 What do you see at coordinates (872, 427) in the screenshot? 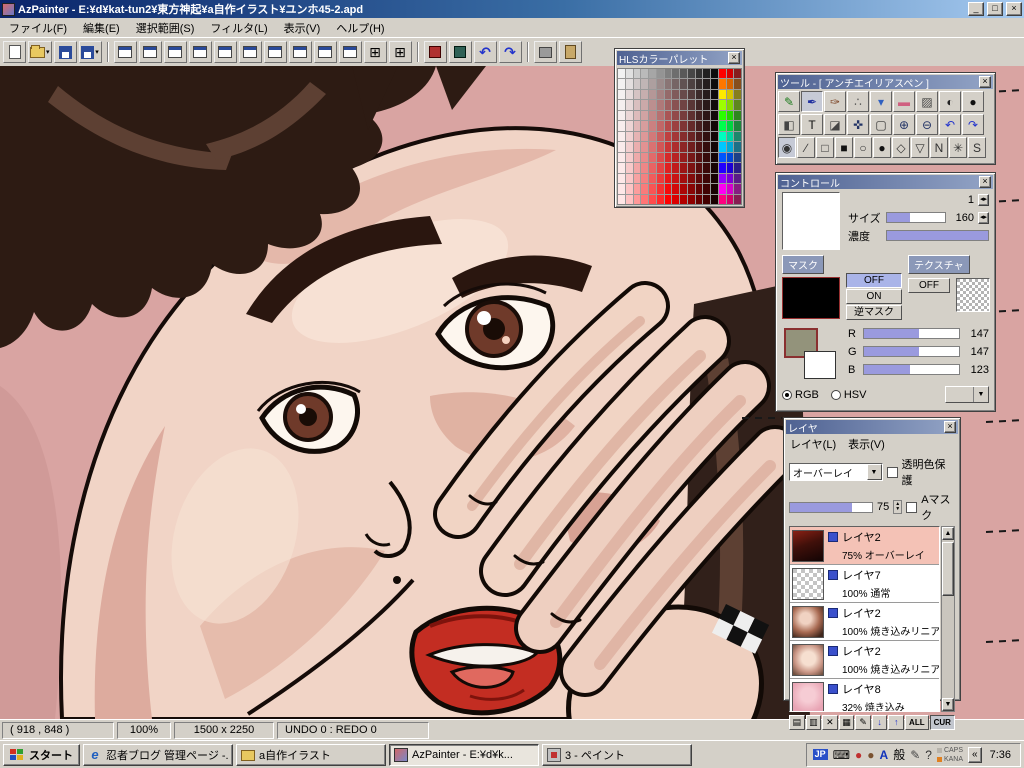
I see `layer-palette-titlebar: レイヤ ×` at bounding box center [872, 427].